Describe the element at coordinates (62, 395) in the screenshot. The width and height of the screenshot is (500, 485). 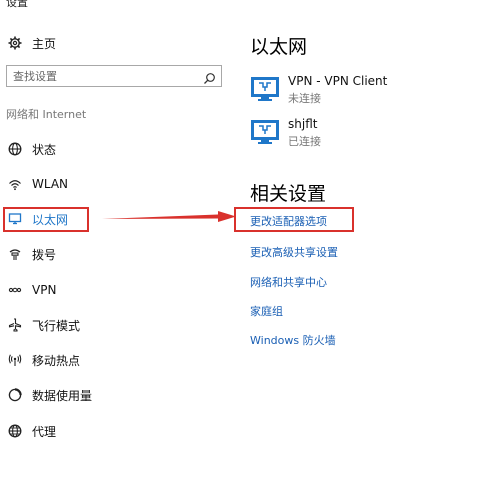
I see `sidebar-item-label: 数据使用量` at that location.